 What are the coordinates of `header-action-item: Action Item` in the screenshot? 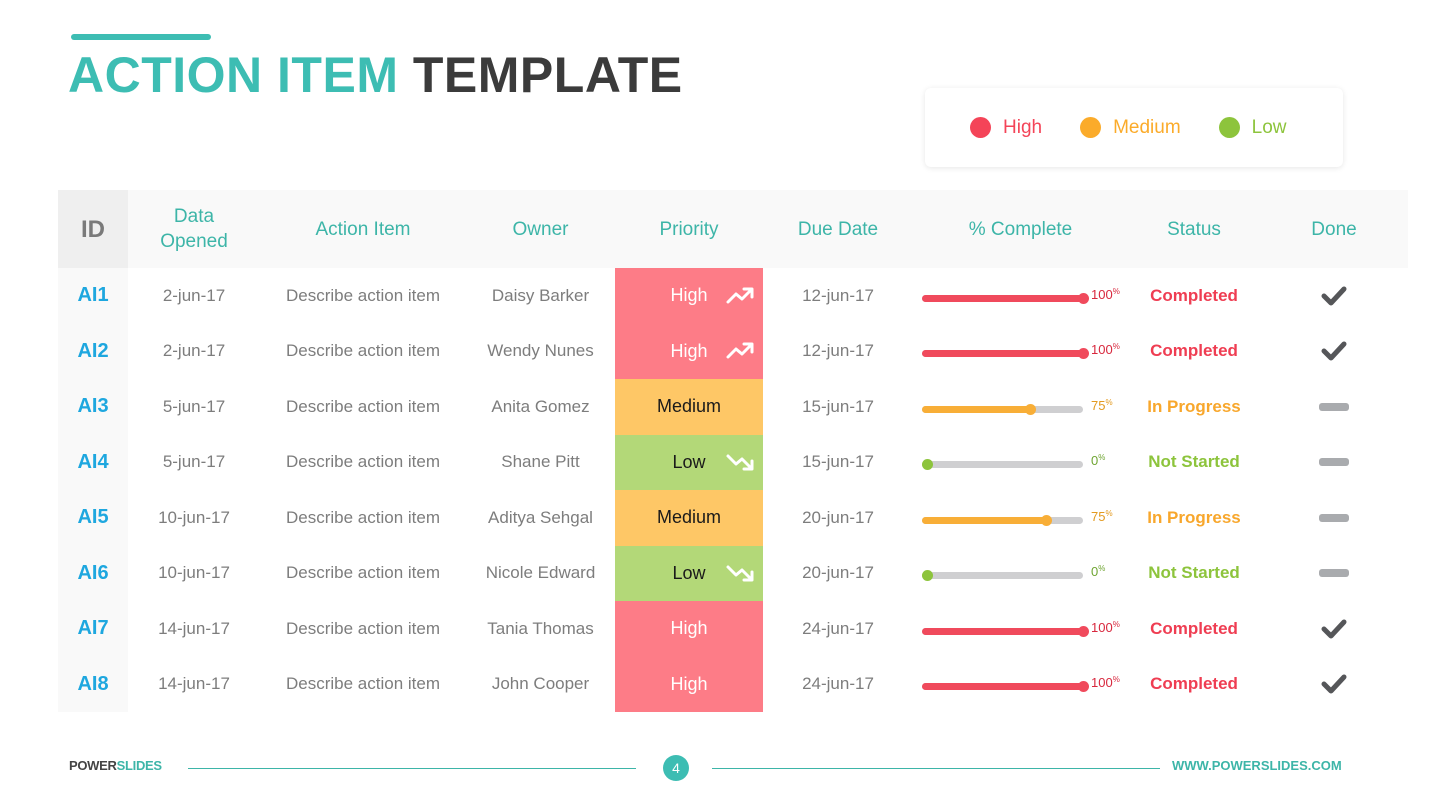 It's located at (363, 229).